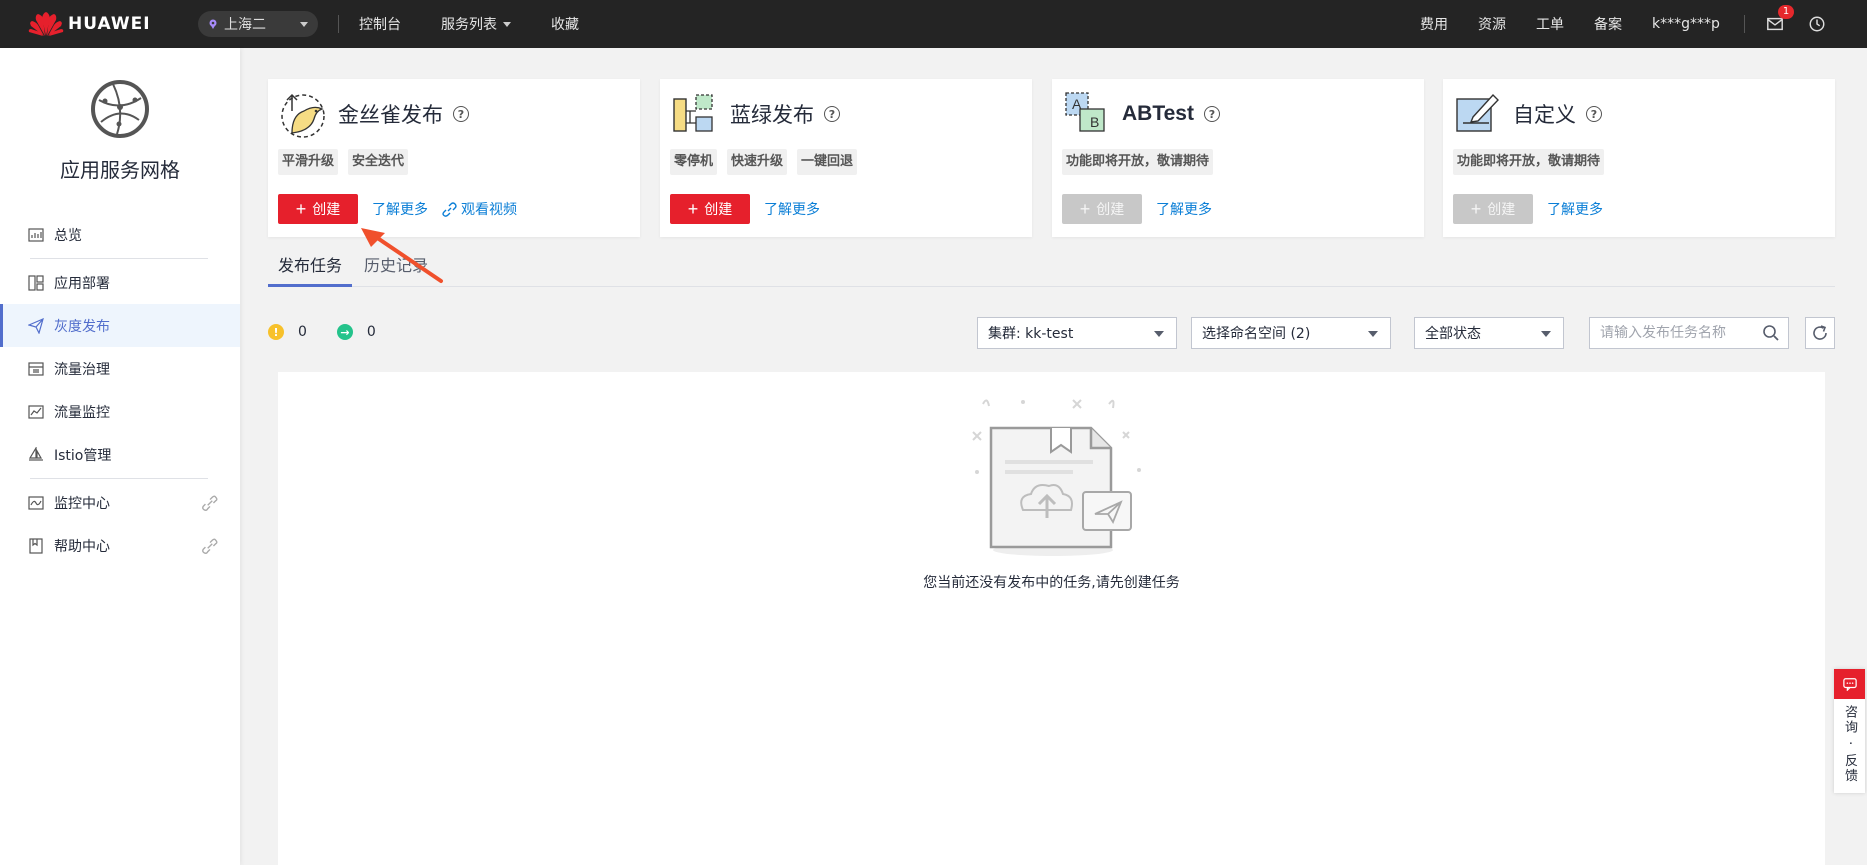  What do you see at coordinates (772, 115) in the screenshot?
I see `card-title: 蓝绿发布` at bounding box center [772, 115].